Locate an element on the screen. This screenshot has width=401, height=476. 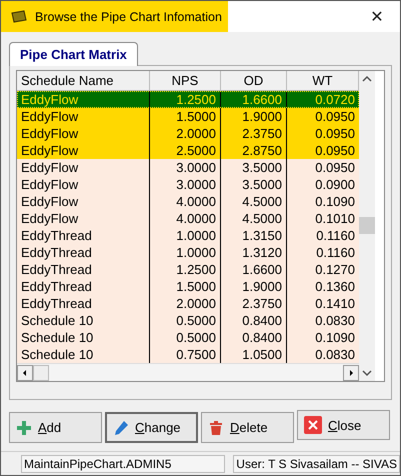
table-row: EddyThread 1.0000 1.3150 0.1160 is located at coordinates (188, 235).